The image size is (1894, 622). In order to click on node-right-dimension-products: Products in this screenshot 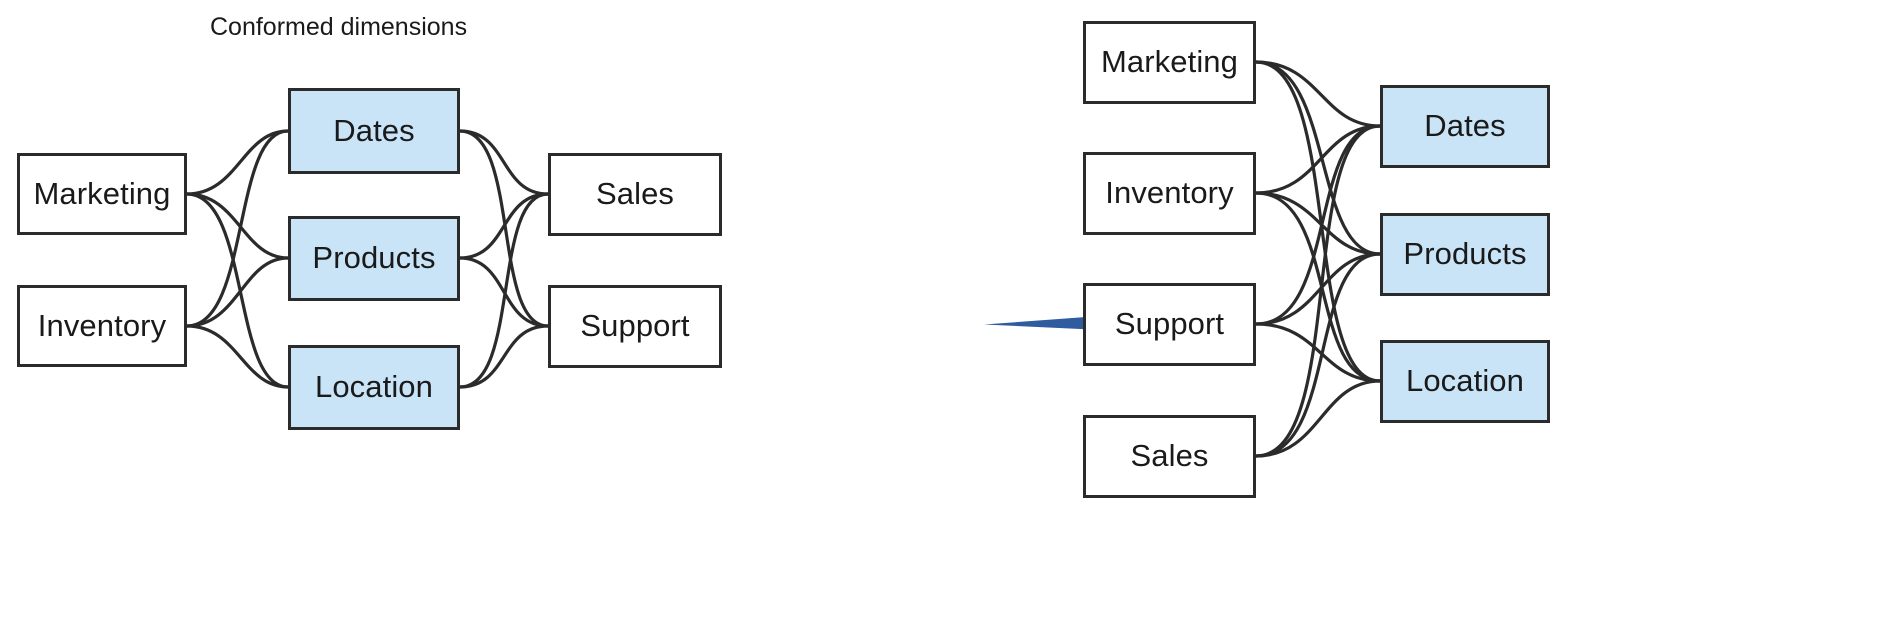, I will do `click(1465, 254)`.